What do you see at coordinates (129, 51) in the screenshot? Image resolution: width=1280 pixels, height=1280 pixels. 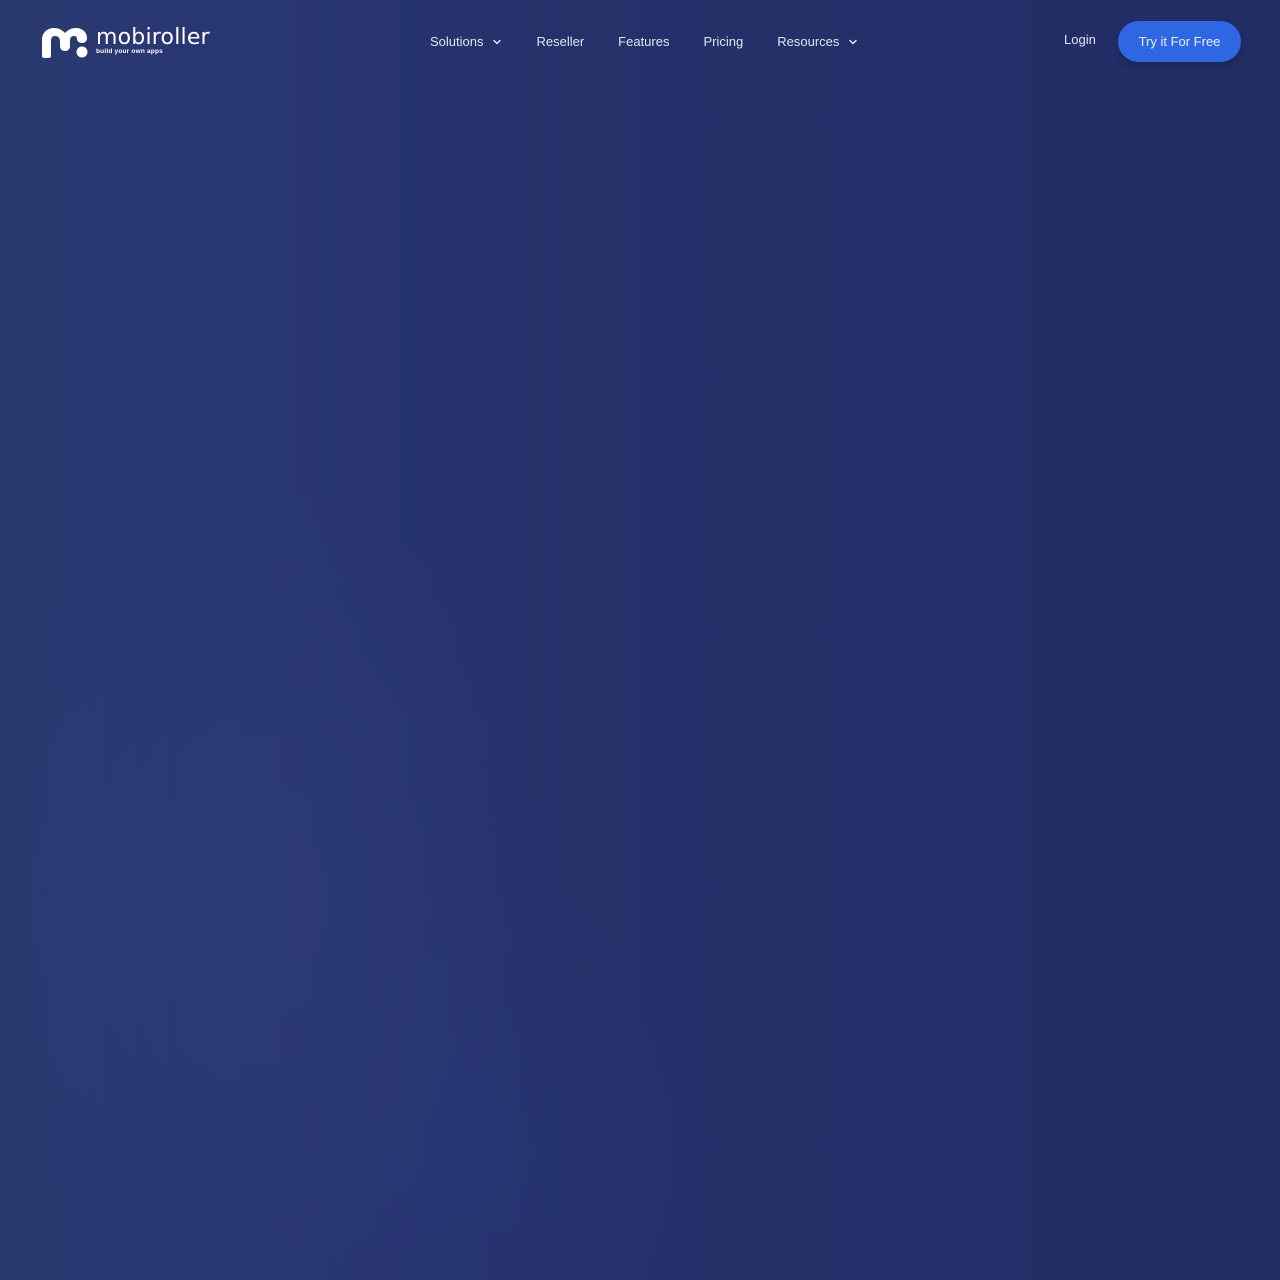 I see `brand-tagline: build your own apps` at bounding box center [129, 51].